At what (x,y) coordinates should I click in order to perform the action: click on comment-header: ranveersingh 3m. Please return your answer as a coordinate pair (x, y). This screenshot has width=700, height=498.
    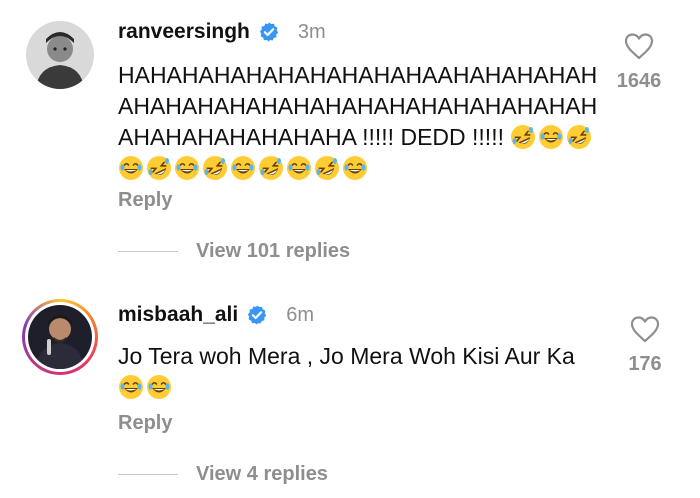
    Looking at the image, I should click on (222, 32).